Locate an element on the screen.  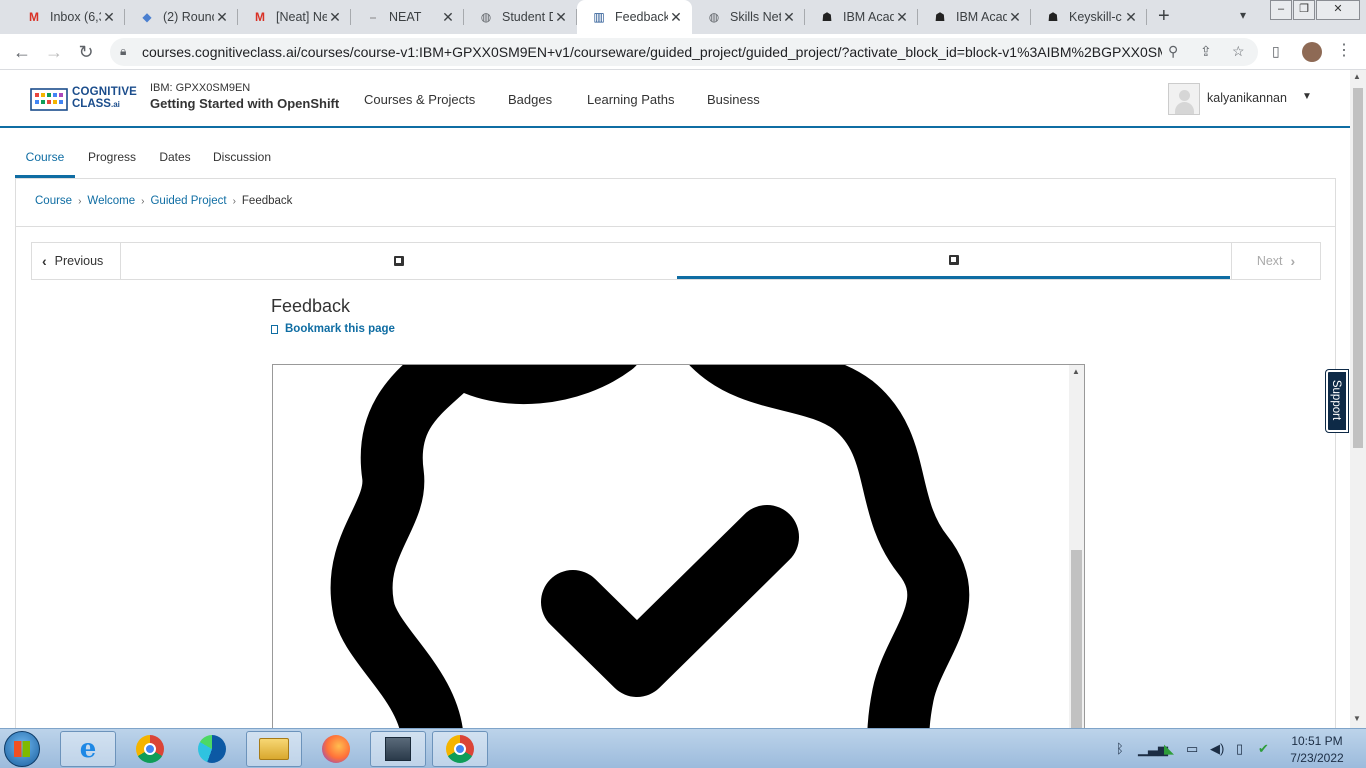
cognitiveclass-icon: ▥ is located at coordinates (599, 17).